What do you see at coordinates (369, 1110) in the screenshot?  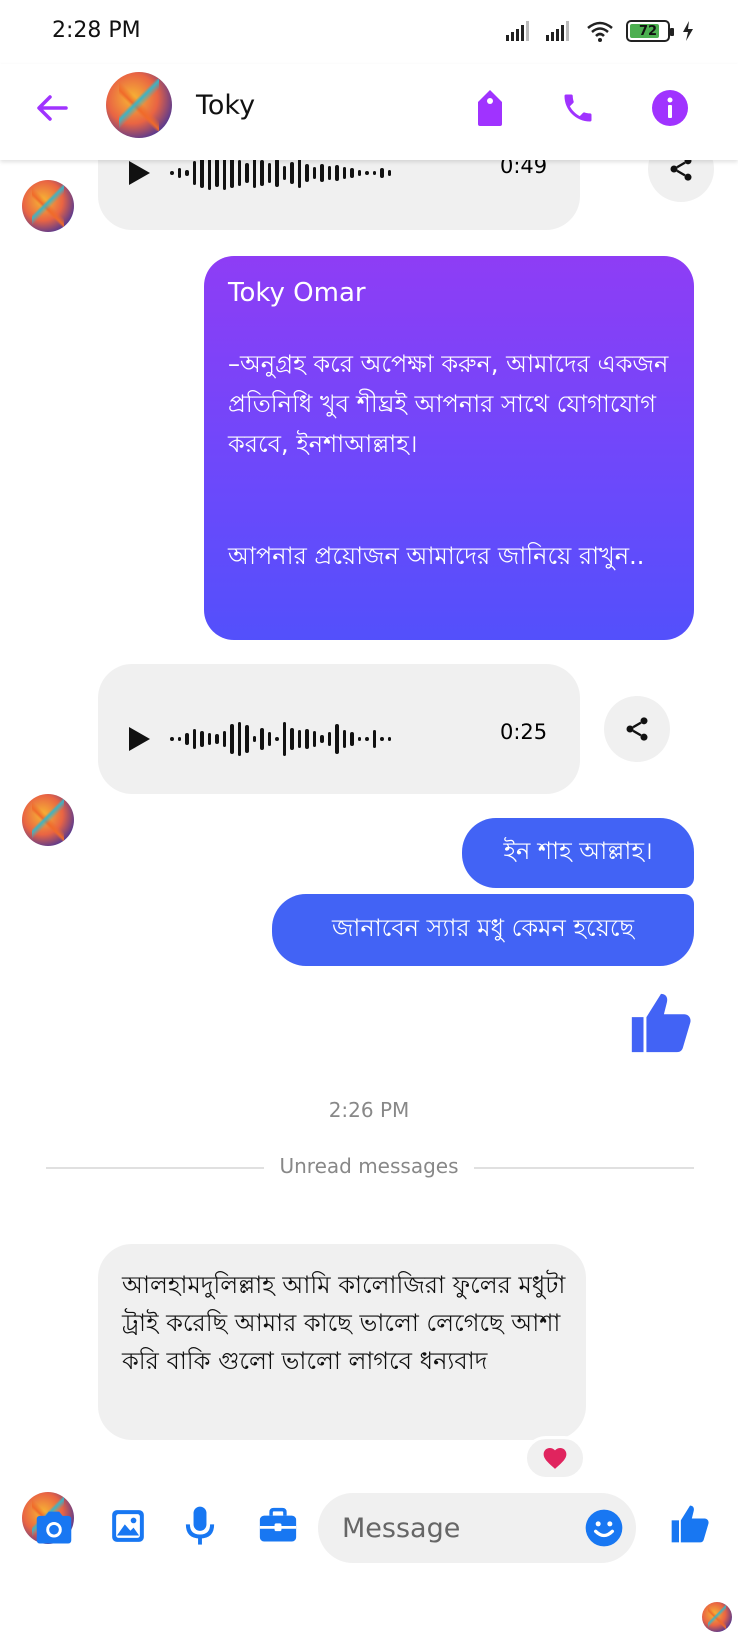 I see `timestamp: 2:26 PM` at bounding box center [369, 1110].